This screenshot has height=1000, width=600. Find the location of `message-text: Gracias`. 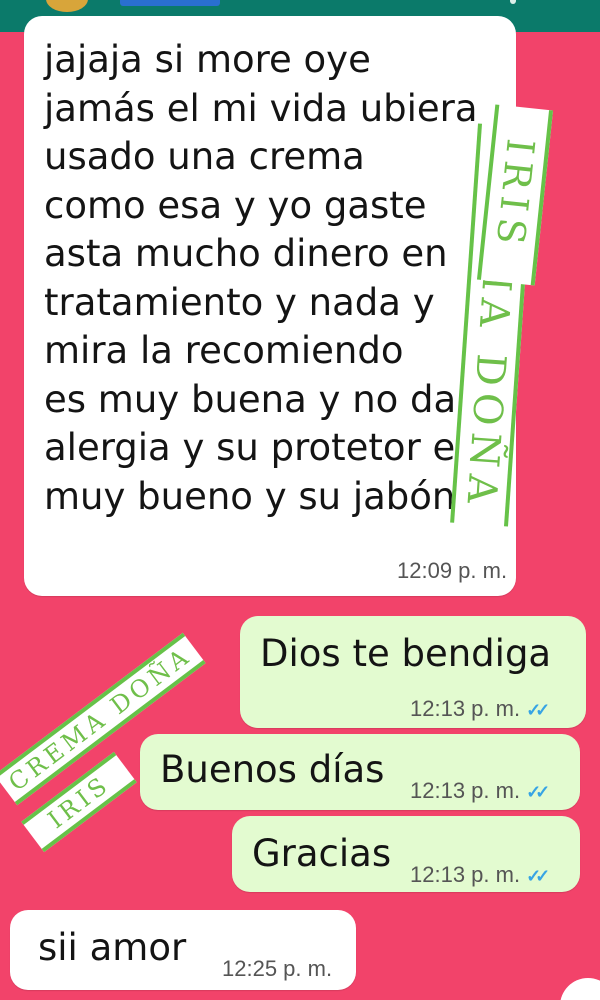

message-text: Gracias is located at coordinates (322, 853).